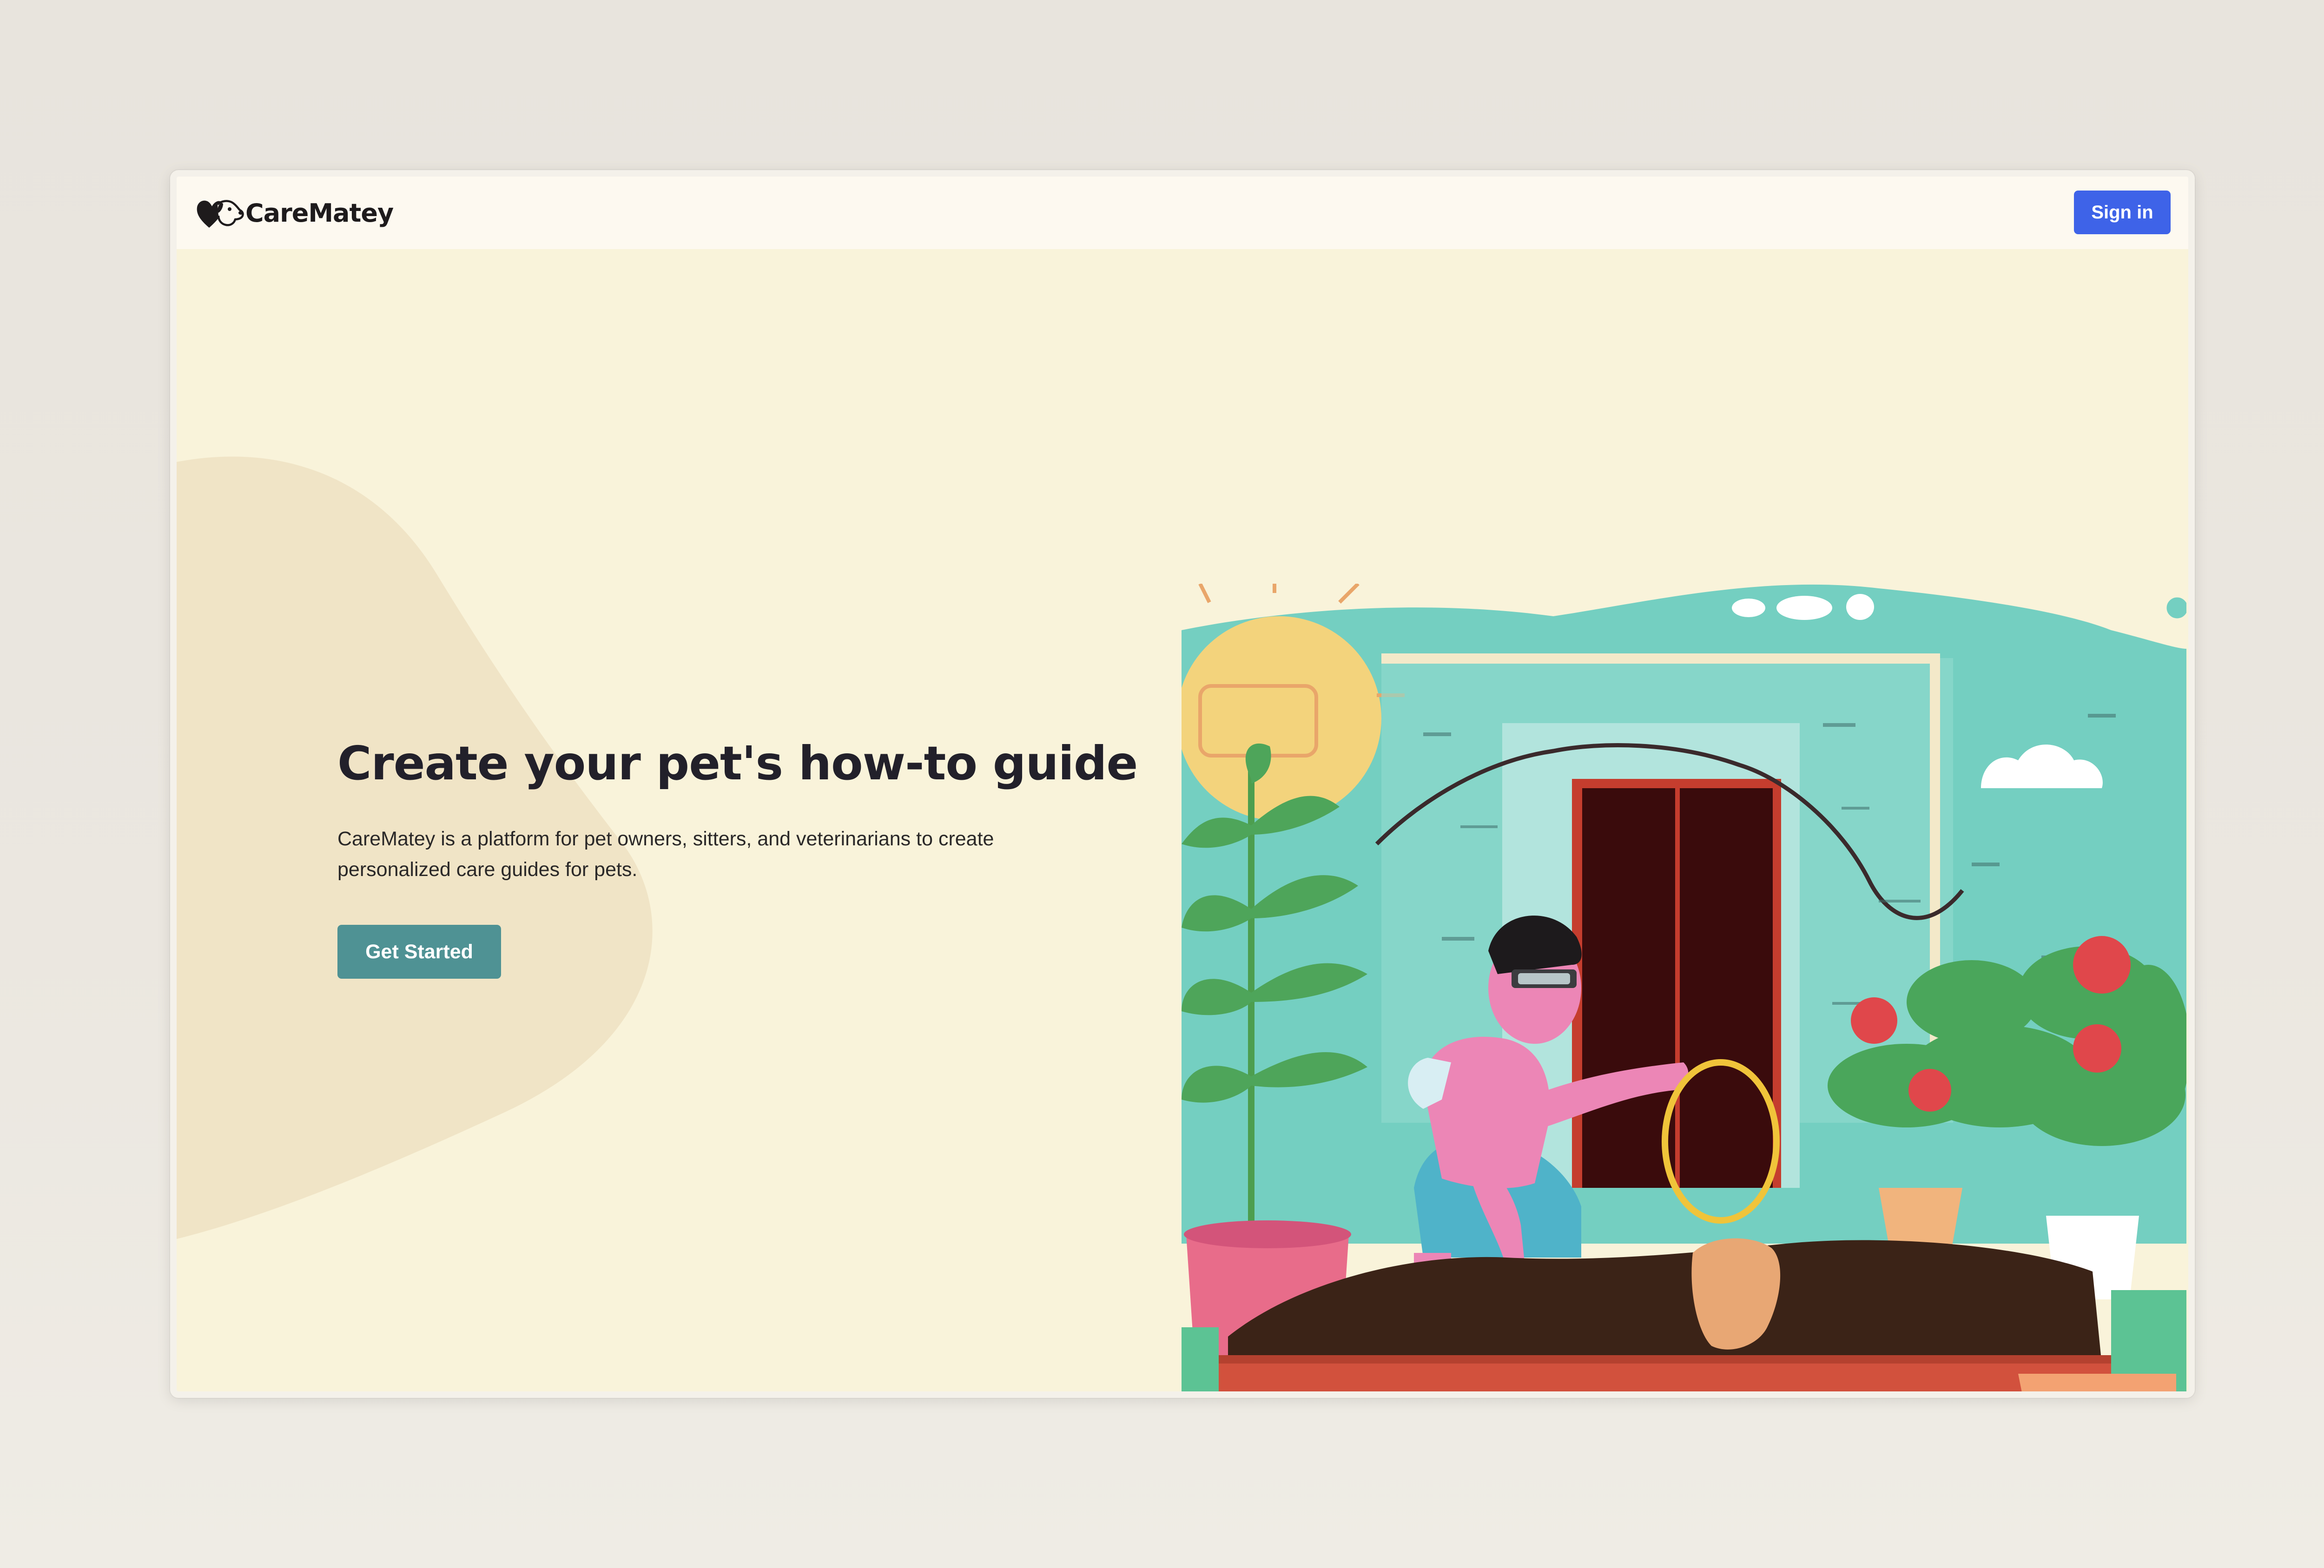  Describe the element at coordinates (220, 214) in the screenshot. I see `heart-paw-logo-icon` at that location.